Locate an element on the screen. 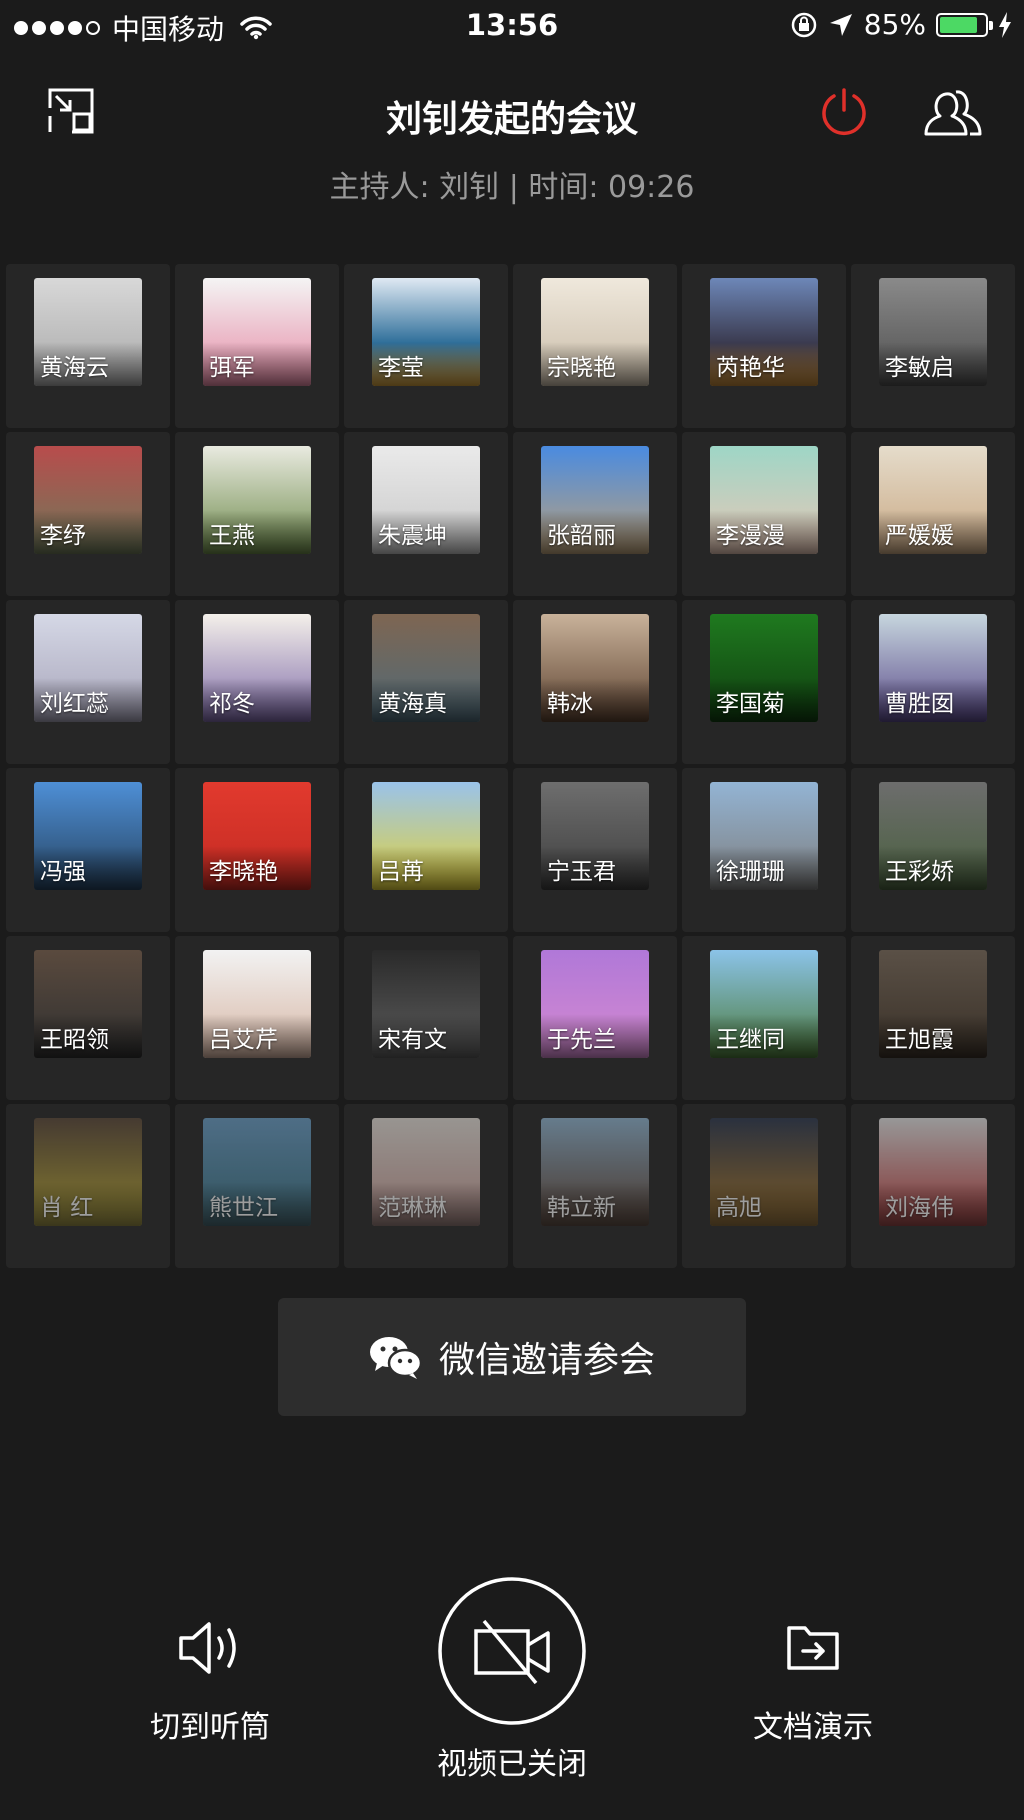 This screenshot has width=1024, height=1820. participant-name: 宁玉君 is located at coordinates (581, 872).